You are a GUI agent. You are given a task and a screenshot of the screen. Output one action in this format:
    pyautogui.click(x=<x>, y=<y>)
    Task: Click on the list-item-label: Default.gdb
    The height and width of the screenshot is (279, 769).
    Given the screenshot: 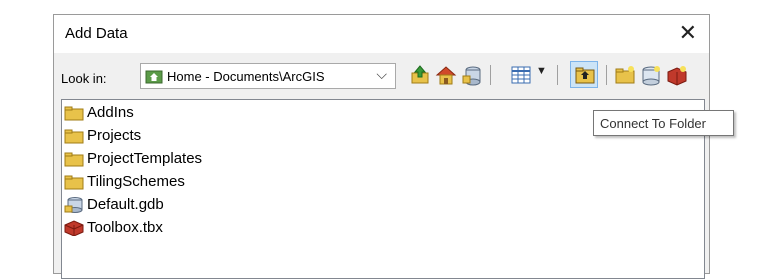 What is the action you would take?
    pyautogui.click(x=125, y=204)
    